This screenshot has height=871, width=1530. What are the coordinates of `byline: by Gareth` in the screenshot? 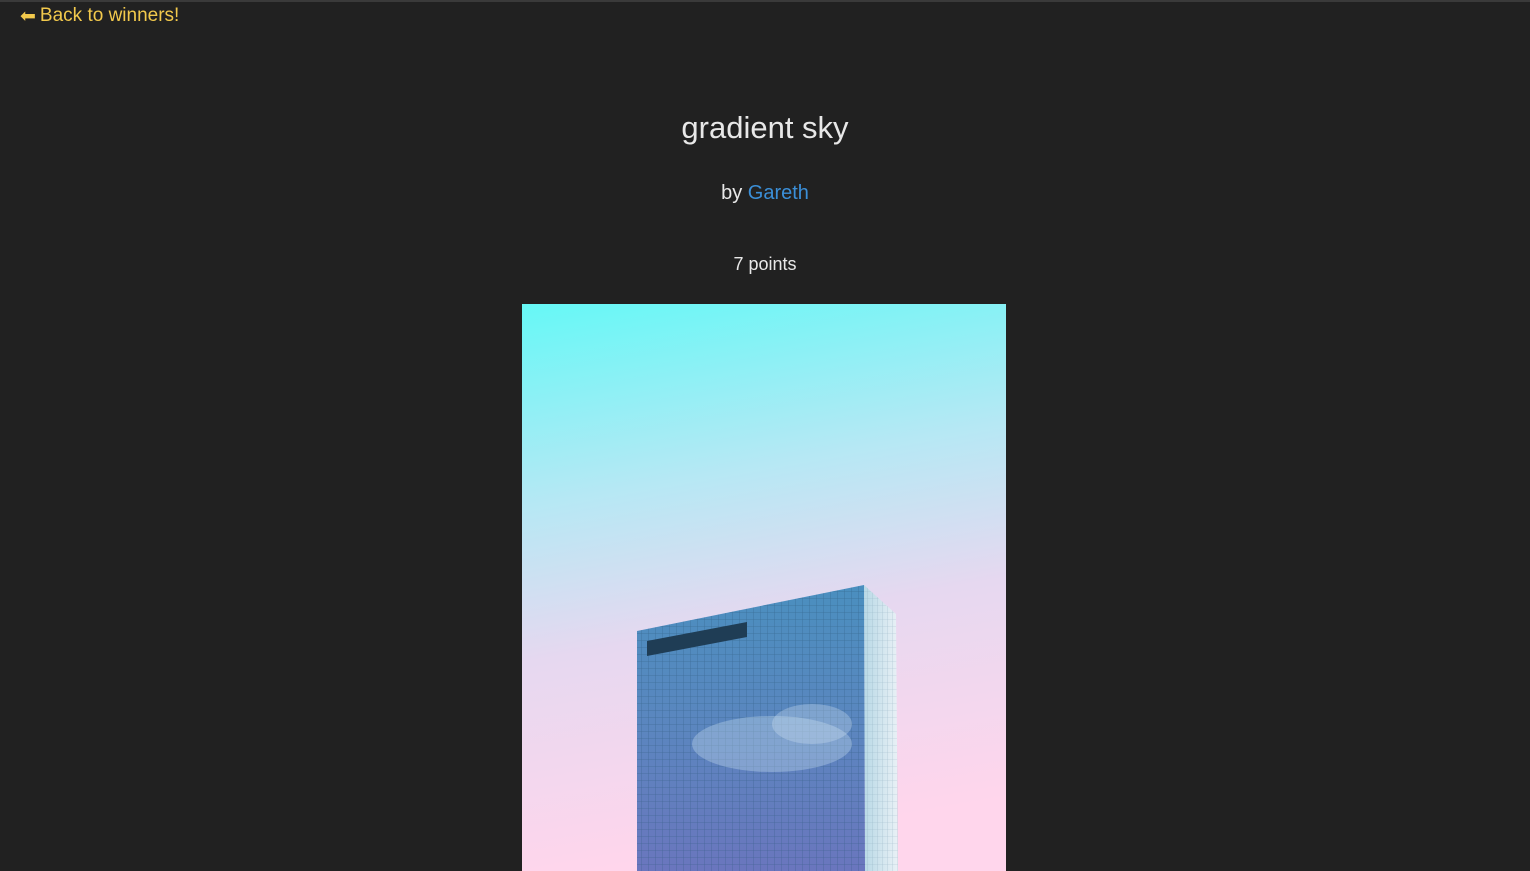 It's located at (765, 193).